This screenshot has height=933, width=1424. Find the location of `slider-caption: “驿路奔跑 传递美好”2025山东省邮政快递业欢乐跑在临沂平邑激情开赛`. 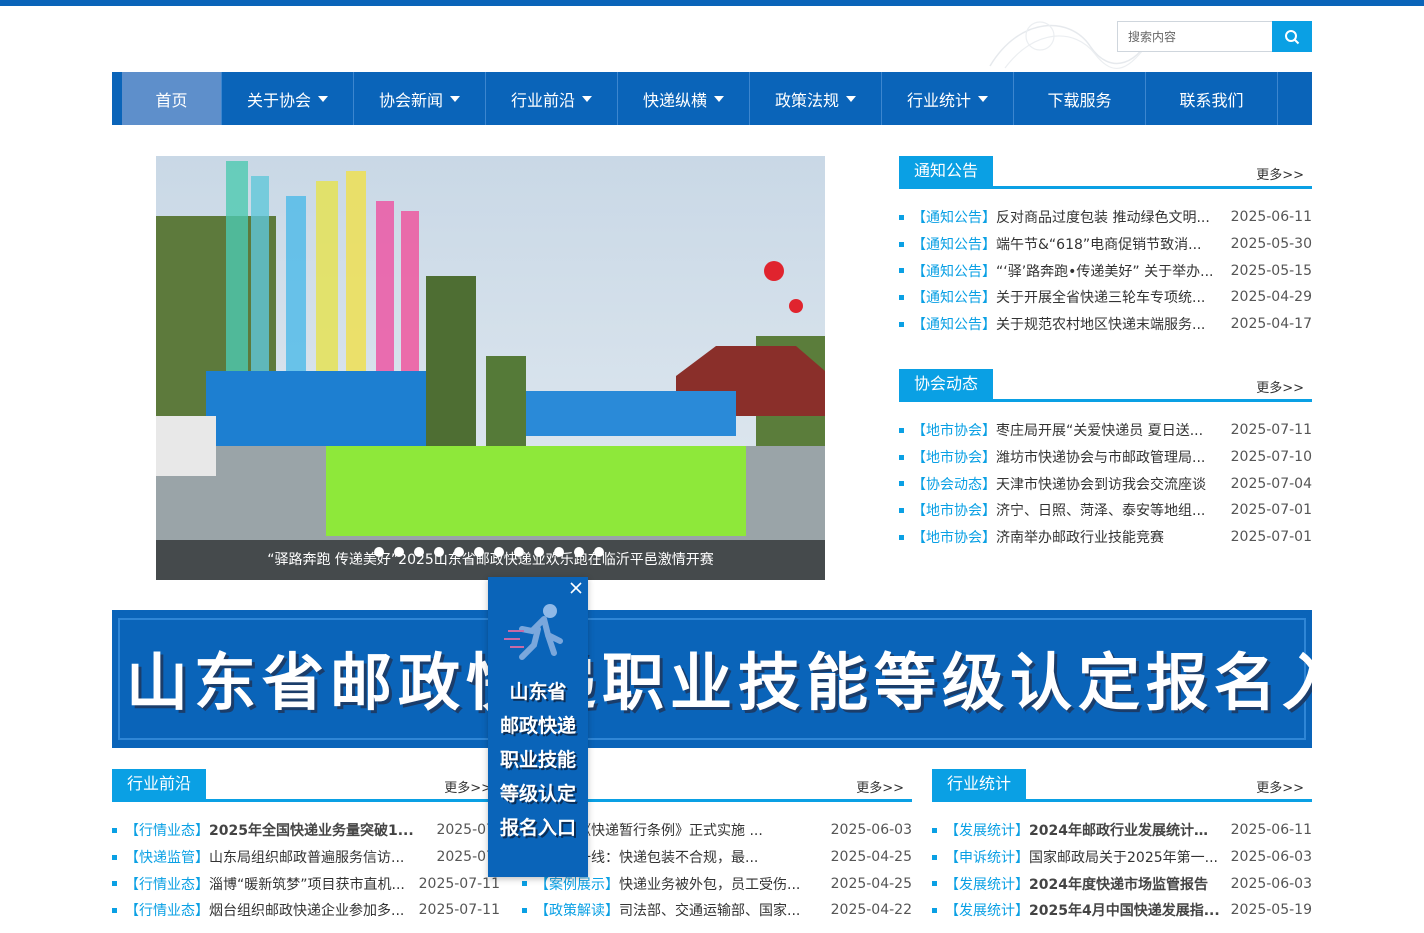

slider-caption: “驿路奔跑 传递美好”2025山东省邮政快递业欢乐跑在临沂平邑激情开赛 is located at coordinates (490, 560).